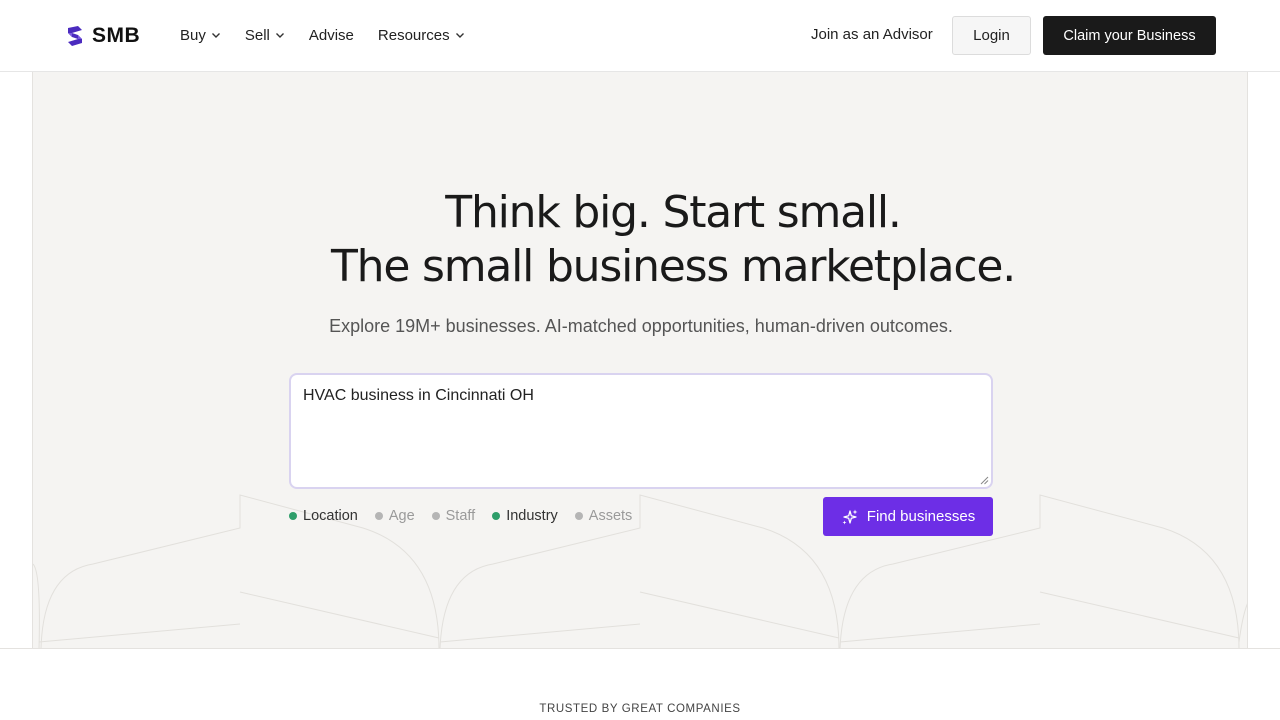 The height and width of the screenshot is (720, 1280). What do you see at coordinates (330, 516) in the screenshot?
I see `criterion-label: Location` at bounding box center [330, 516].